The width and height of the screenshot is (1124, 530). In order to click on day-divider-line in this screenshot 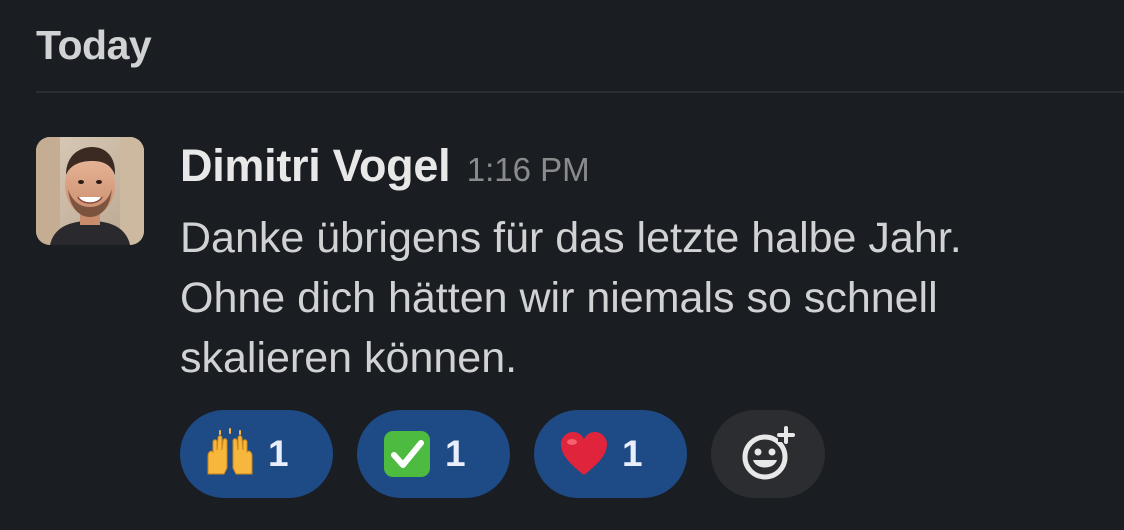, I will do `click(580, 92)`.